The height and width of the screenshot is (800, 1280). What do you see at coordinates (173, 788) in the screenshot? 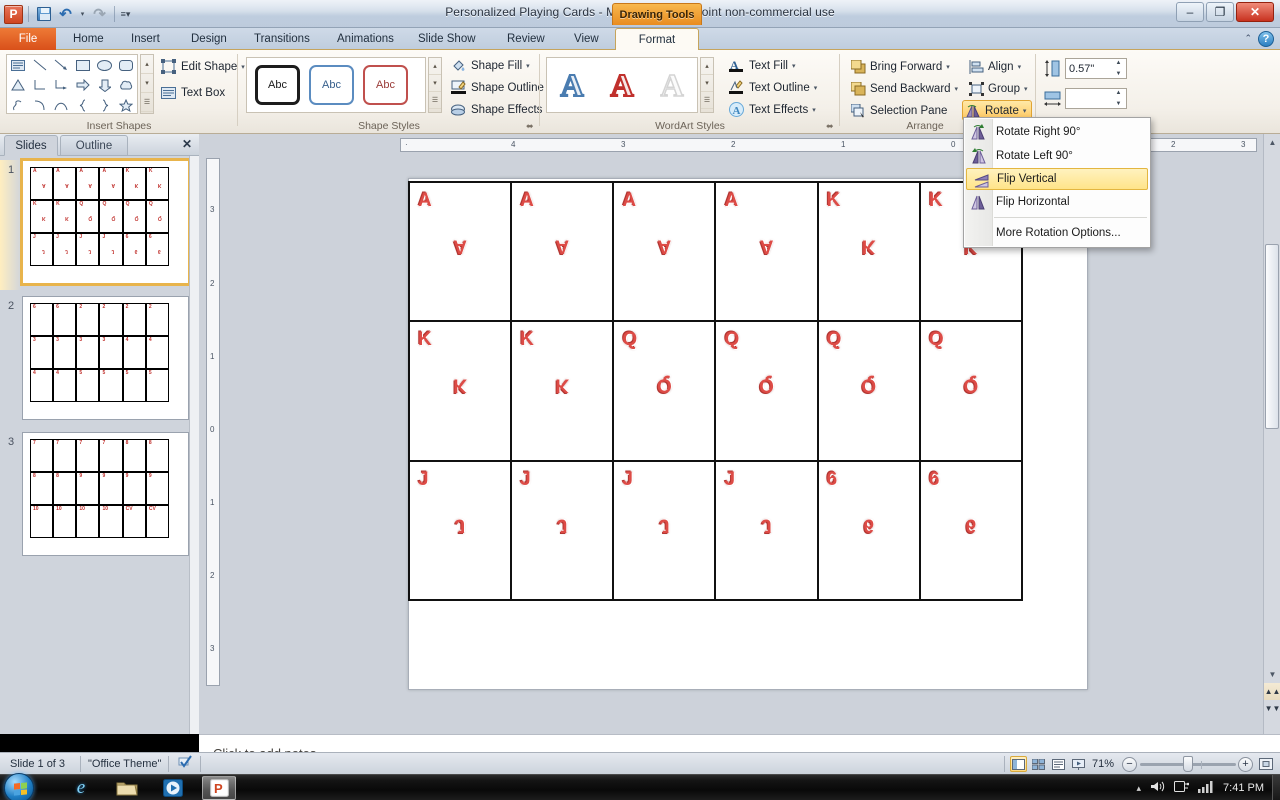
I see `media-player-icon` at bounding box center [173, 788].